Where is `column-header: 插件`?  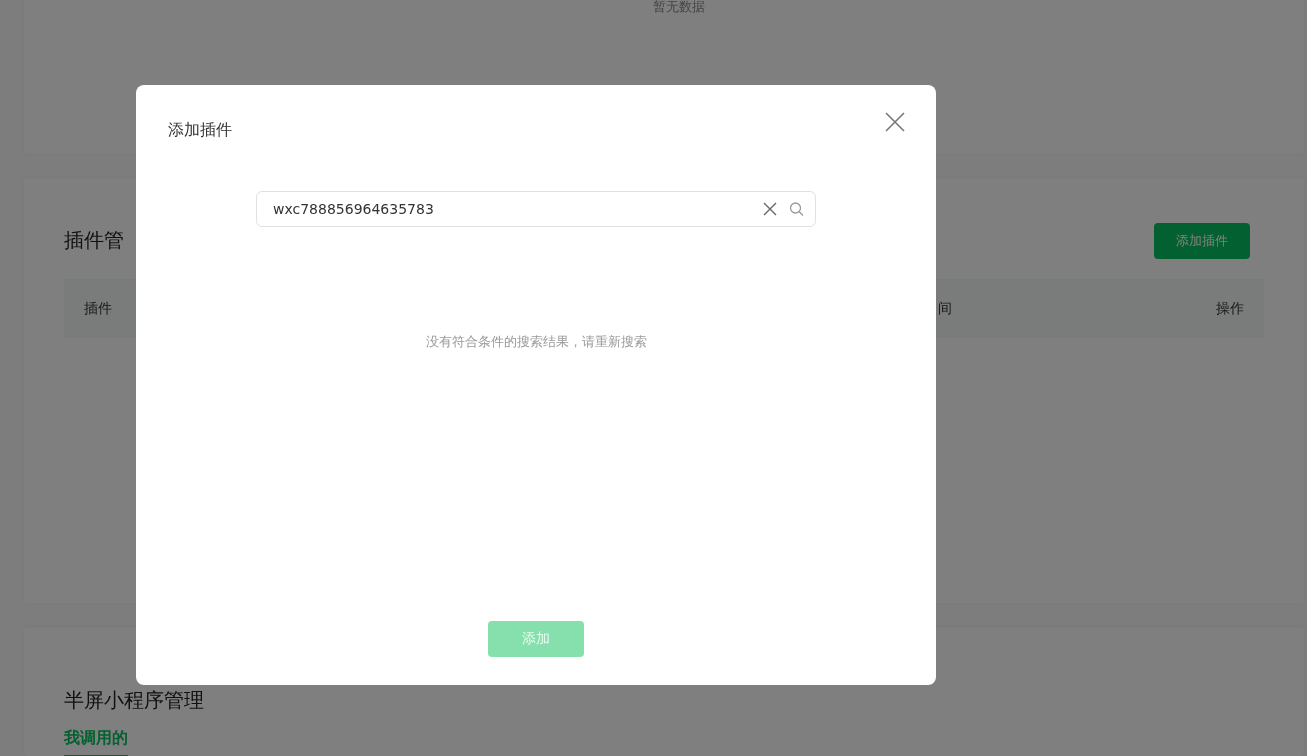 column-header: 插件 is located at coordinates (98, 308).